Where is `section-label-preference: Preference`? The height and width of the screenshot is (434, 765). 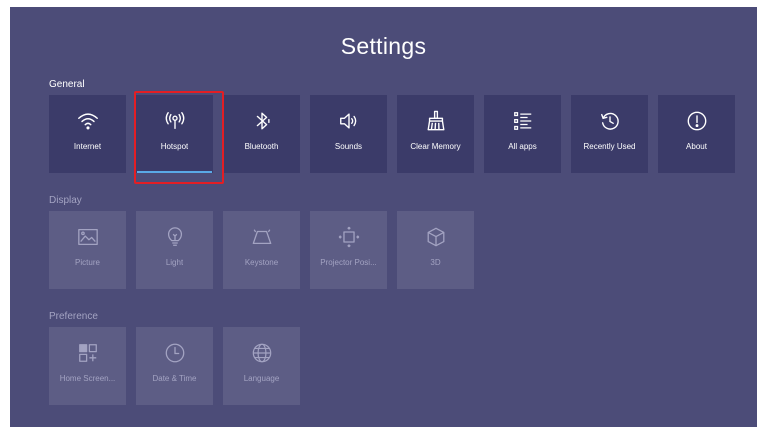
section-label-preference: Preference is located at coordinates (73, 316).